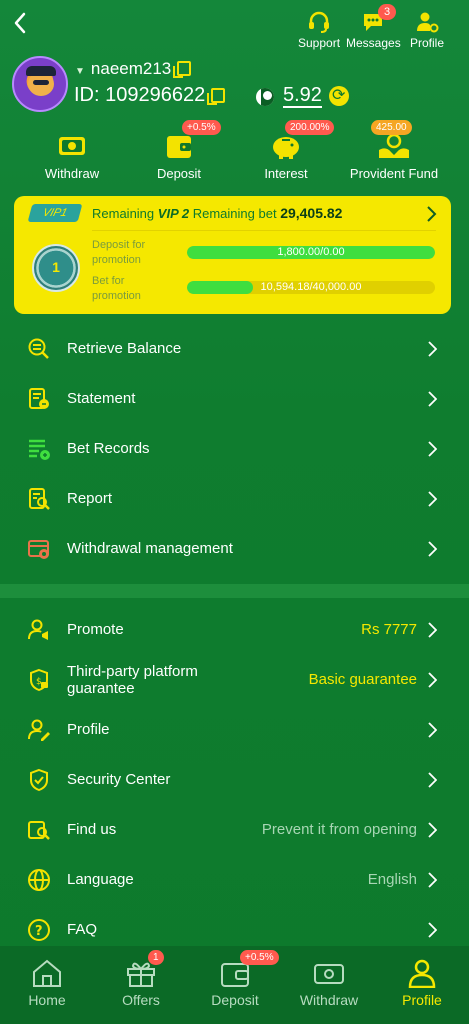 This screenshot has height=1024, width=469. What do you see at coordinates (234, 591) in the screenshot?
I see `section-divider` at bounding box center [234, 591].